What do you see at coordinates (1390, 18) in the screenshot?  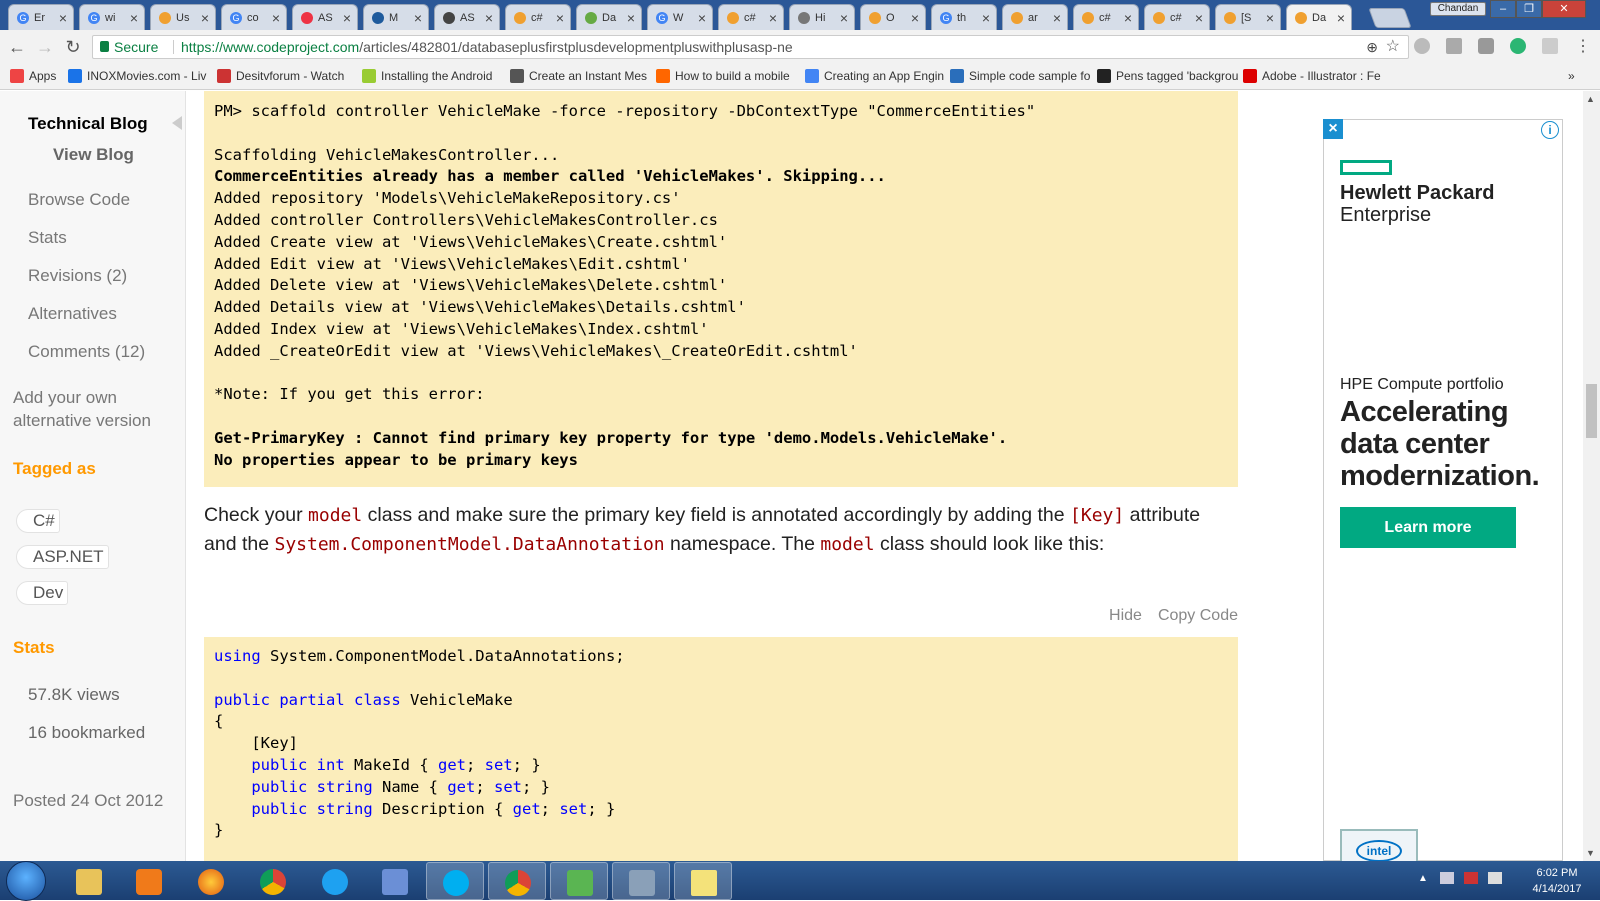 I see `new-tab-button` at bounding box center [1390, 18].